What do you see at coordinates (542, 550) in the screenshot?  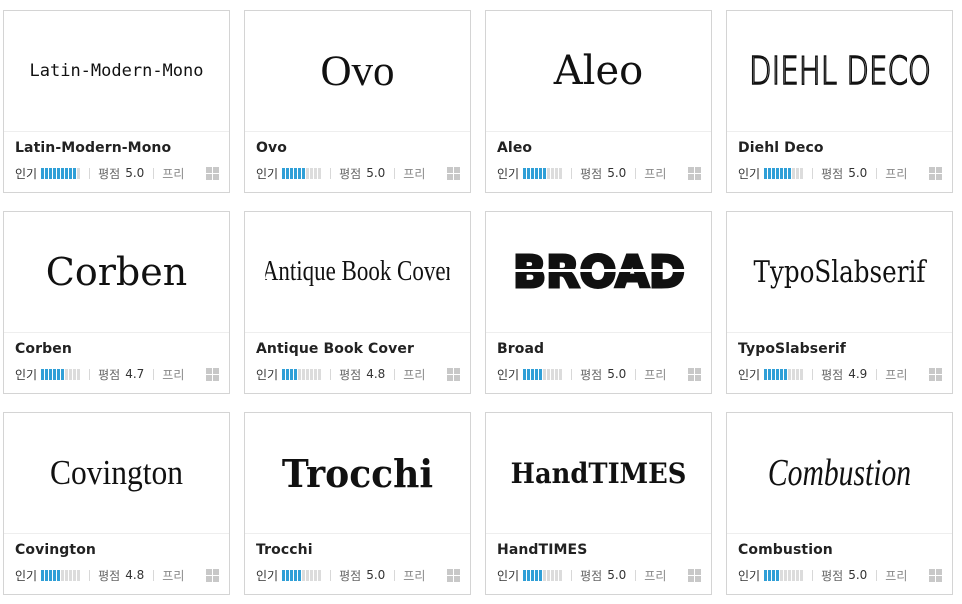 I see `font-name: HandTIMES` at bounding box center [542, 550].